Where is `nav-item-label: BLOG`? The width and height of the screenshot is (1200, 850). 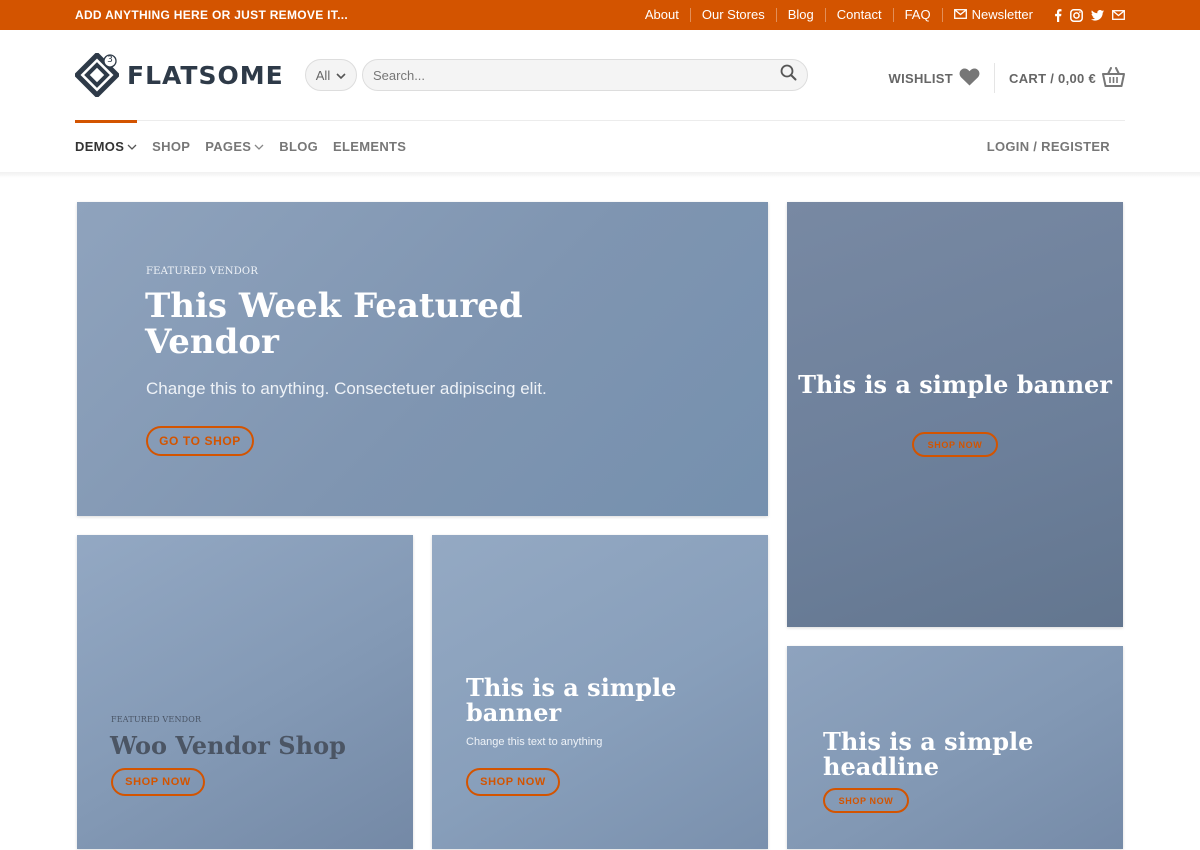
nav-item-label: BLOG is located at coordinates (299, 146).